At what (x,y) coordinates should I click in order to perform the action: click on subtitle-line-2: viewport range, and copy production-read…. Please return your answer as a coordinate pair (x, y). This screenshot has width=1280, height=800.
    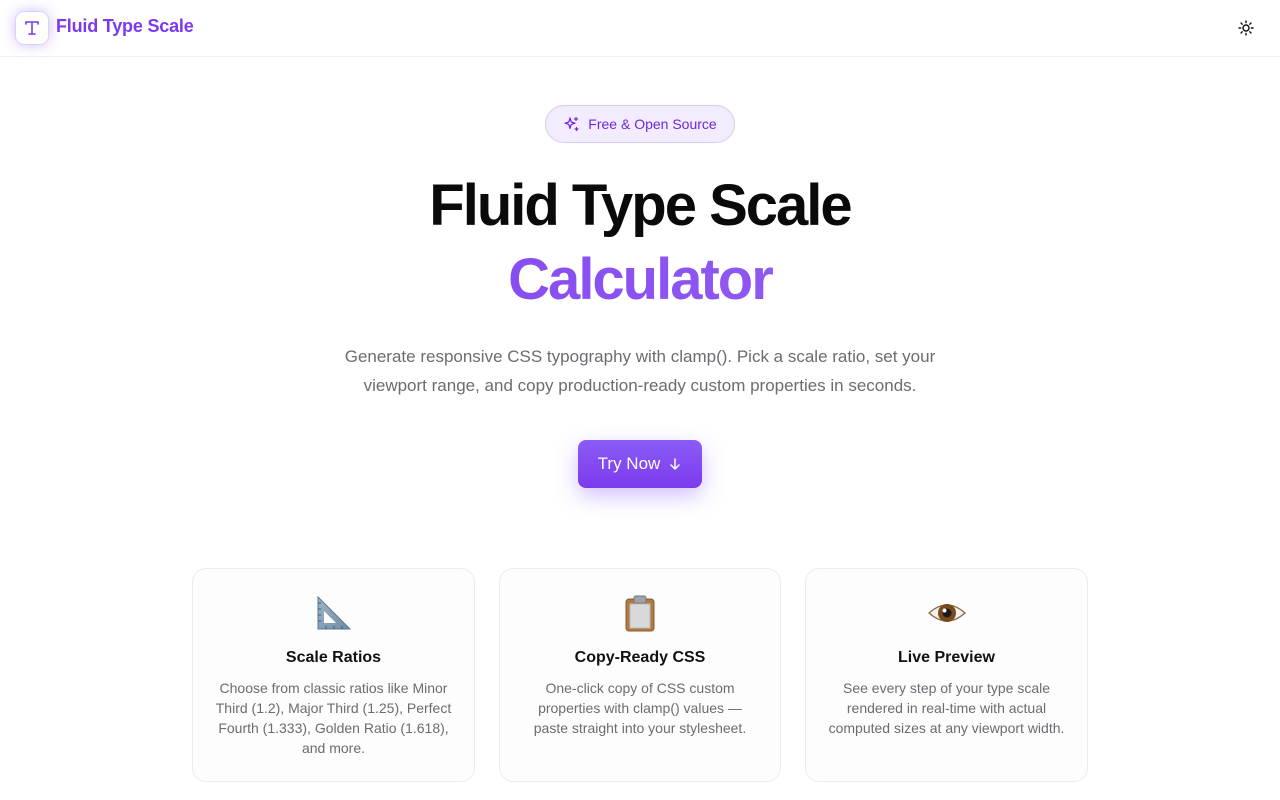
    Looking at the image, I should click on (640, 385).